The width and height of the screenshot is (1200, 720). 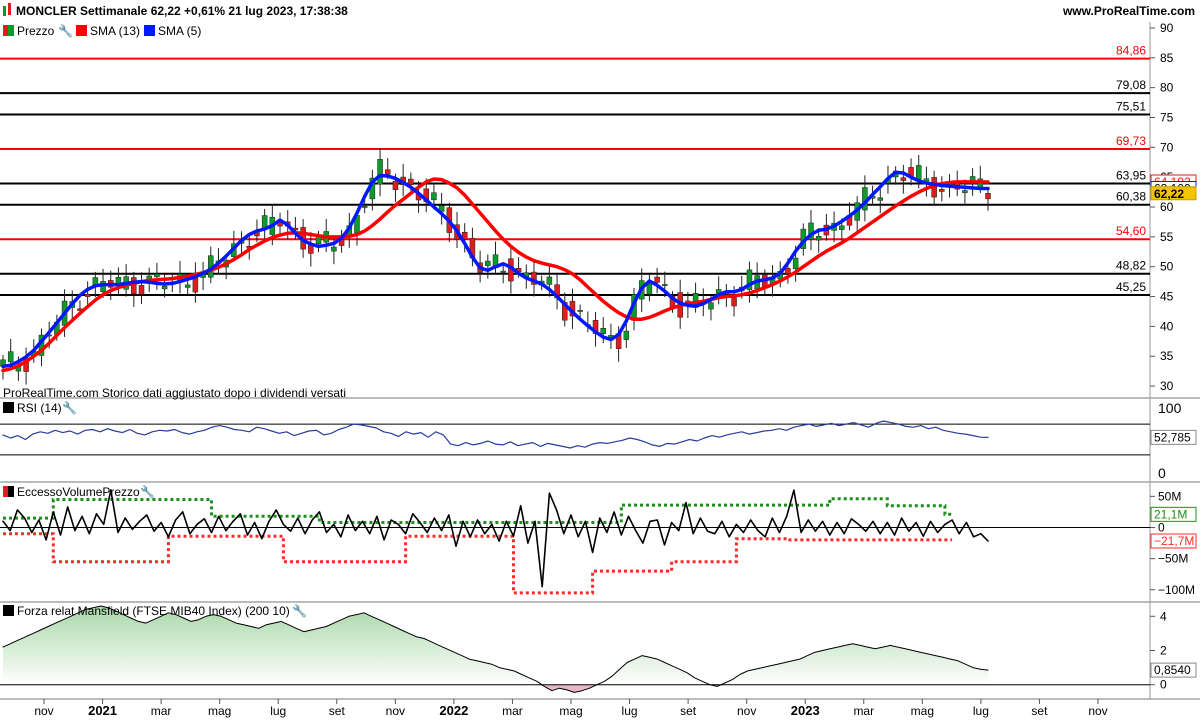 I want to click on level-label: 45,25, so click(x=1131, y=287).